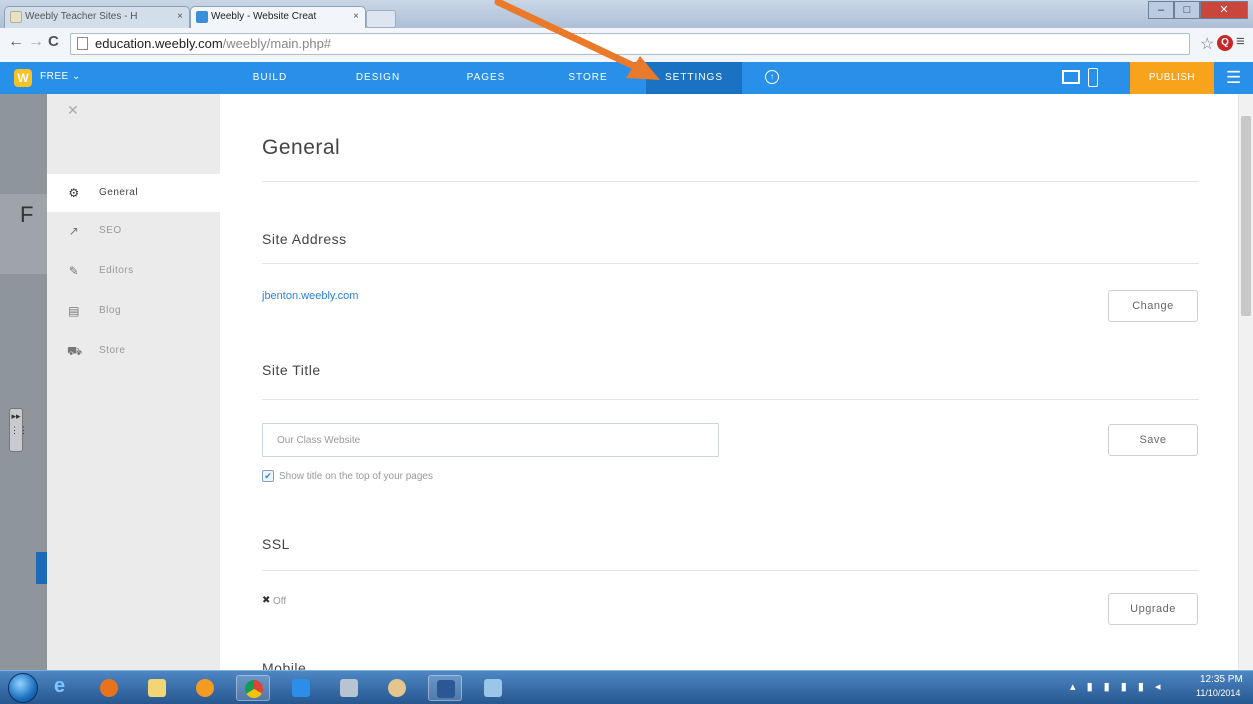 The image size is (1253, 704). I want to click on content-scrollbar, so click(1245, 382).